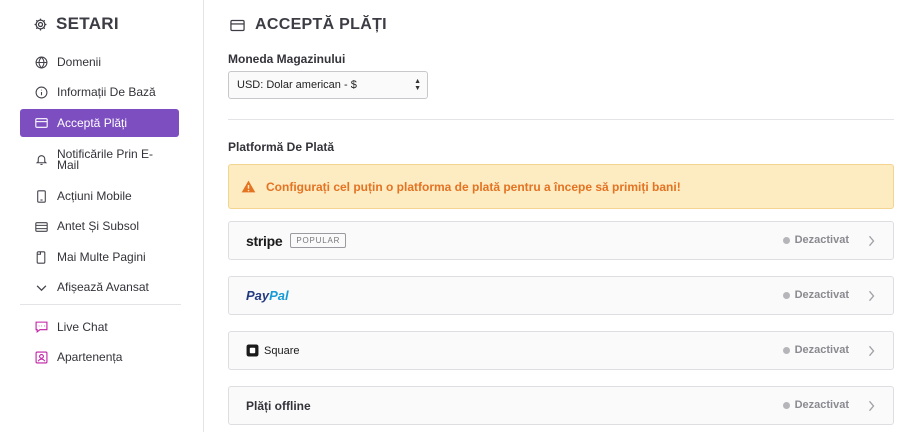  What do you see at coordinates (41, 227) in the screenshot?
I see `layout-icon` at bounding box center [41, 227].